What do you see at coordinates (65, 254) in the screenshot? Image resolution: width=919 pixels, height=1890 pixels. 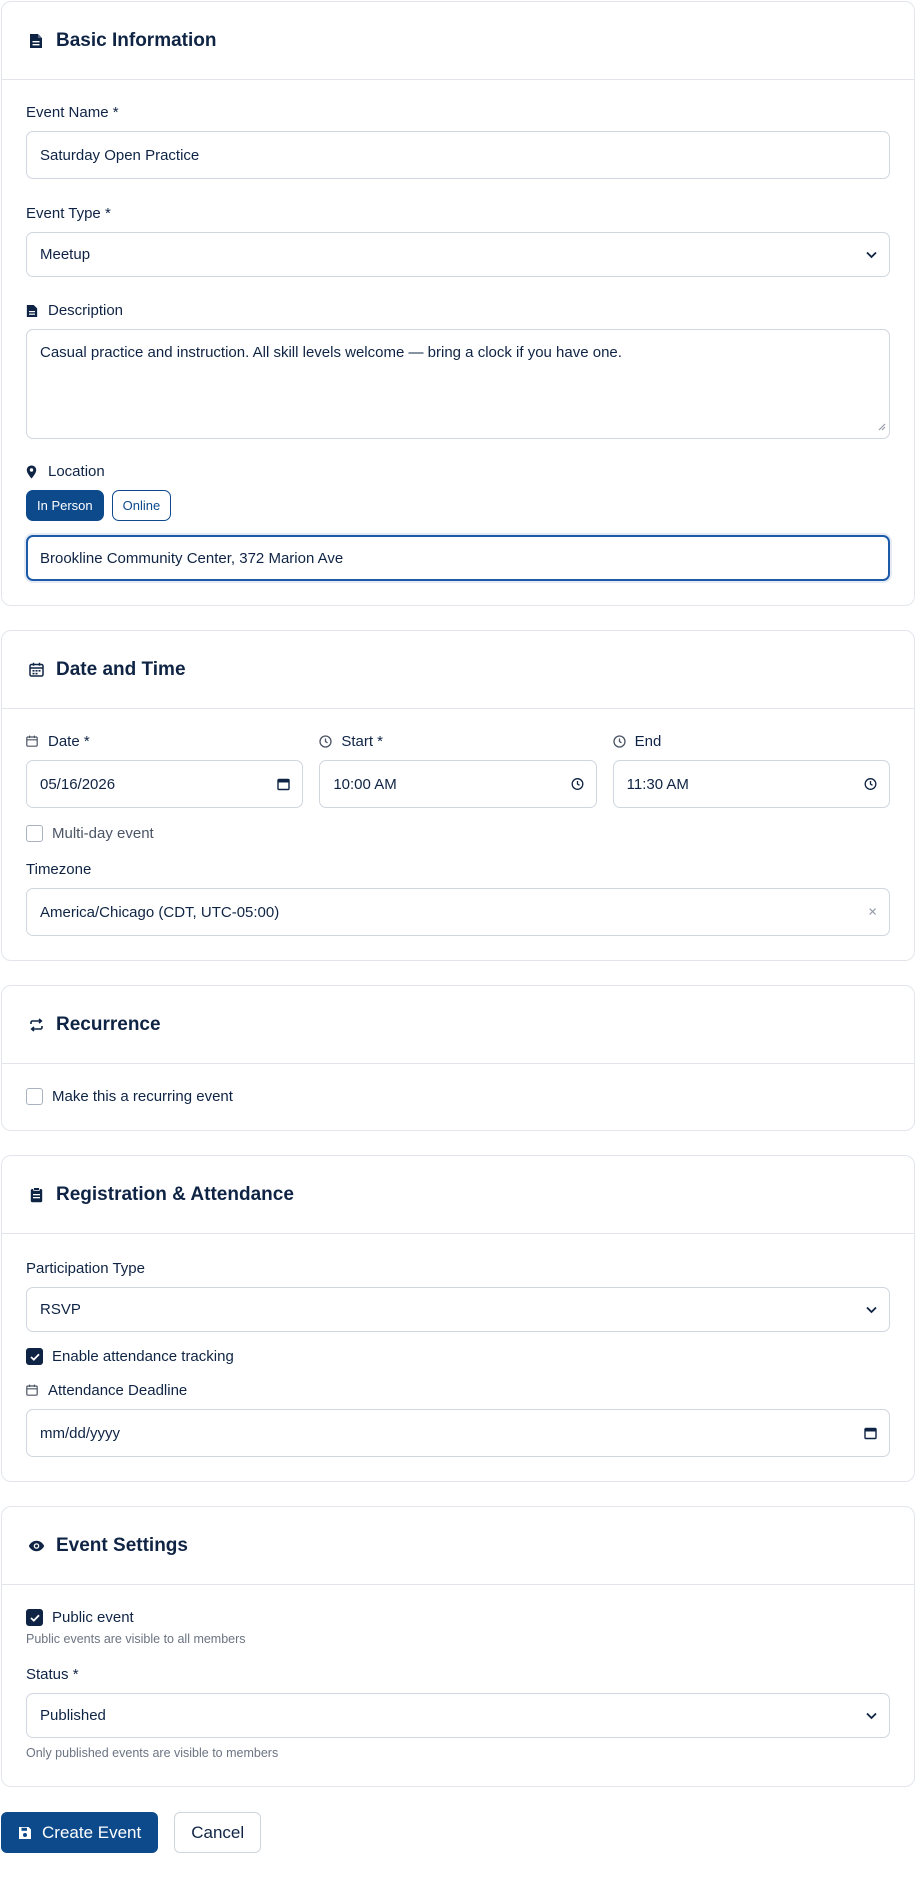 I see `event-type-value: Meetup` at bounding box center [65, 254].